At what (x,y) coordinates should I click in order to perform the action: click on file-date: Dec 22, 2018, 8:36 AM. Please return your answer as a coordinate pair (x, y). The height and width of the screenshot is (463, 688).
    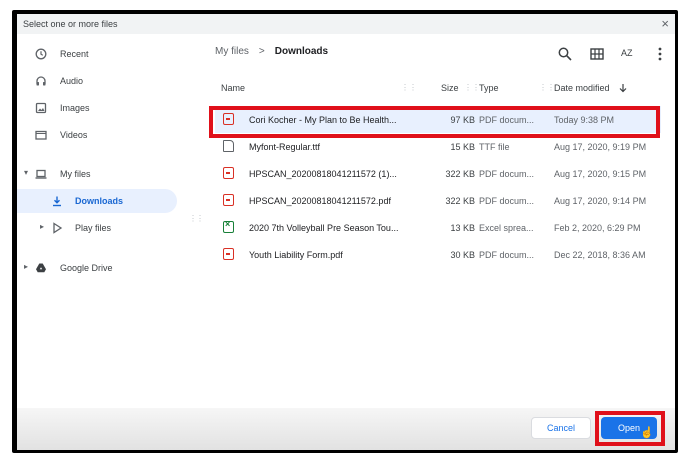
    Looking at the image, I should click on (600, 255).